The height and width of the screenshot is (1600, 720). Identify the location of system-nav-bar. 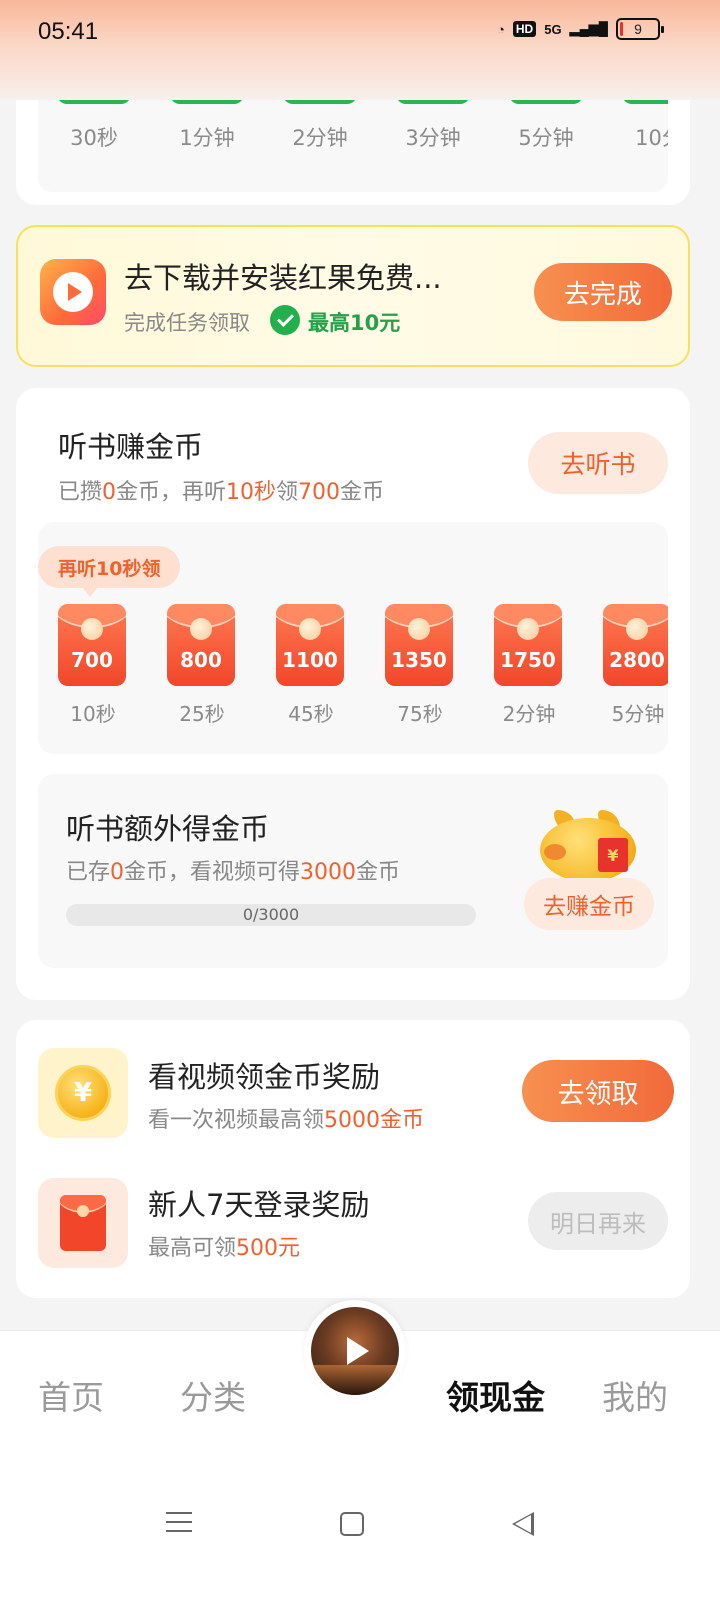
(360, 1530).